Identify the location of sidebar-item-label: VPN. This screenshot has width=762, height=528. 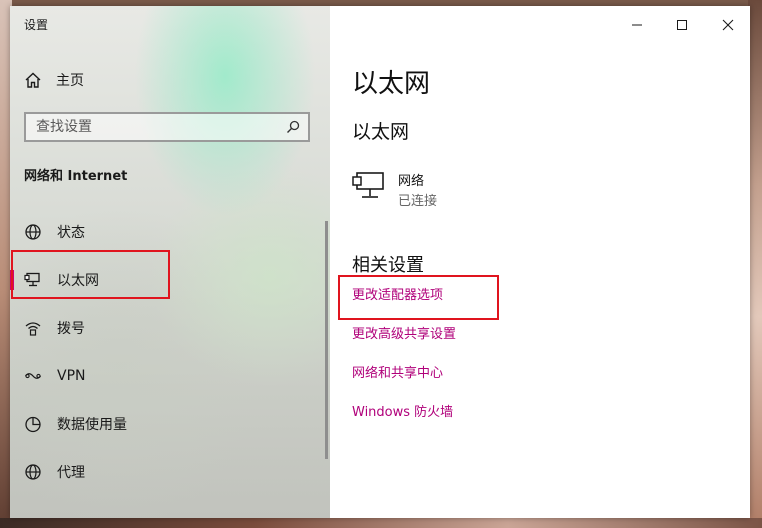
(71, 376).